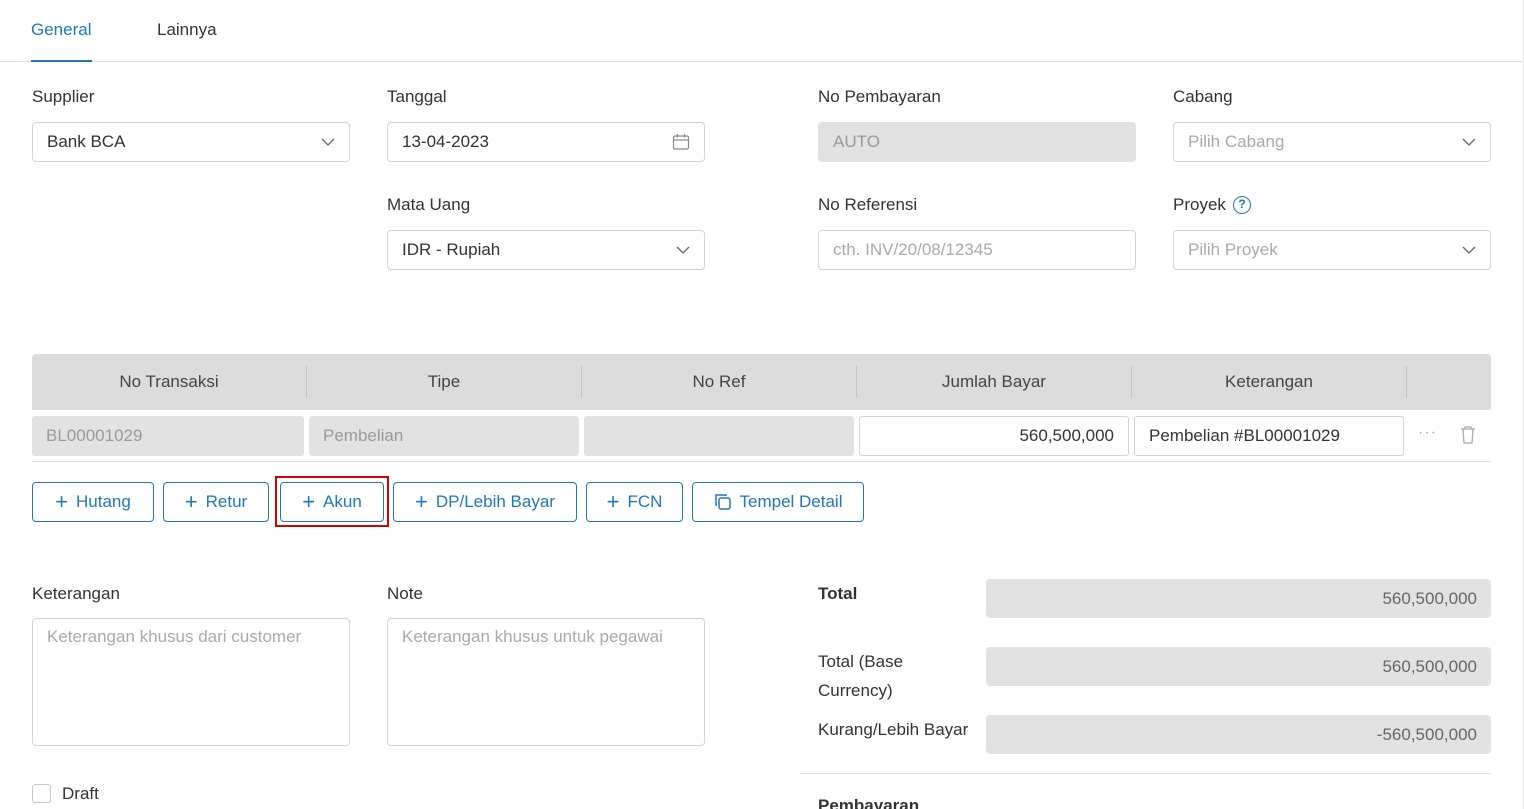 The width and height of the screenshot is (1524, 809). What do you see at coordinates (546, 250) in the screenshot?
I see `mata-uang-select: IDR - Rupiah` at bounding box center [546, 250].